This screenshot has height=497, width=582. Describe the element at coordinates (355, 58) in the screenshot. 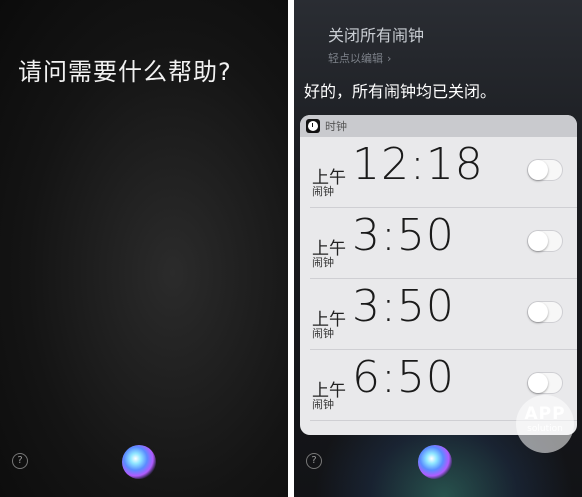

I see `edit-hint-label: 轻点以编辑` at that location.